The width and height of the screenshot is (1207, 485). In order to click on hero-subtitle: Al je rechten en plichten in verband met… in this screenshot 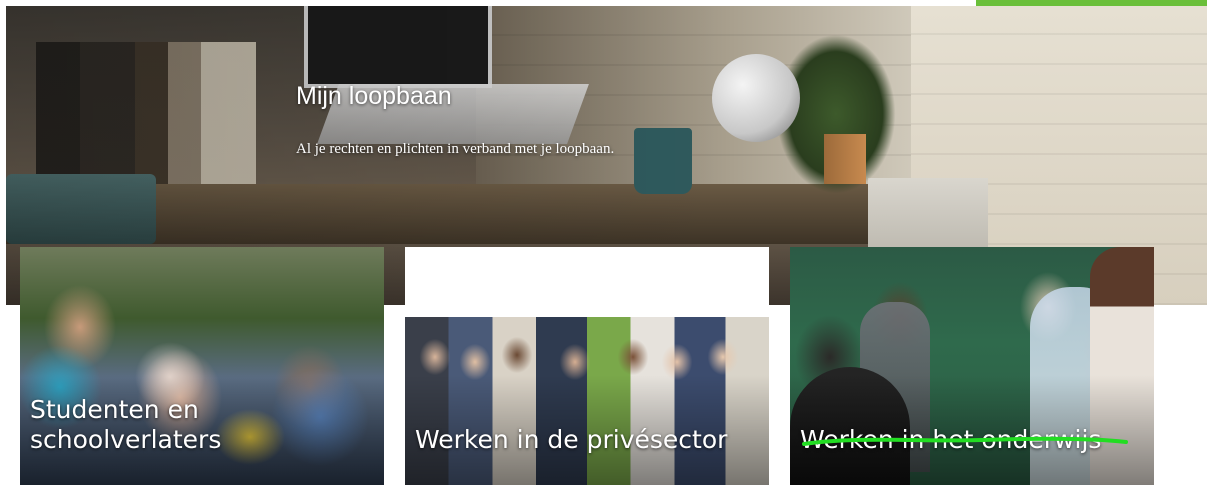, I will do `click(455, 149)`.